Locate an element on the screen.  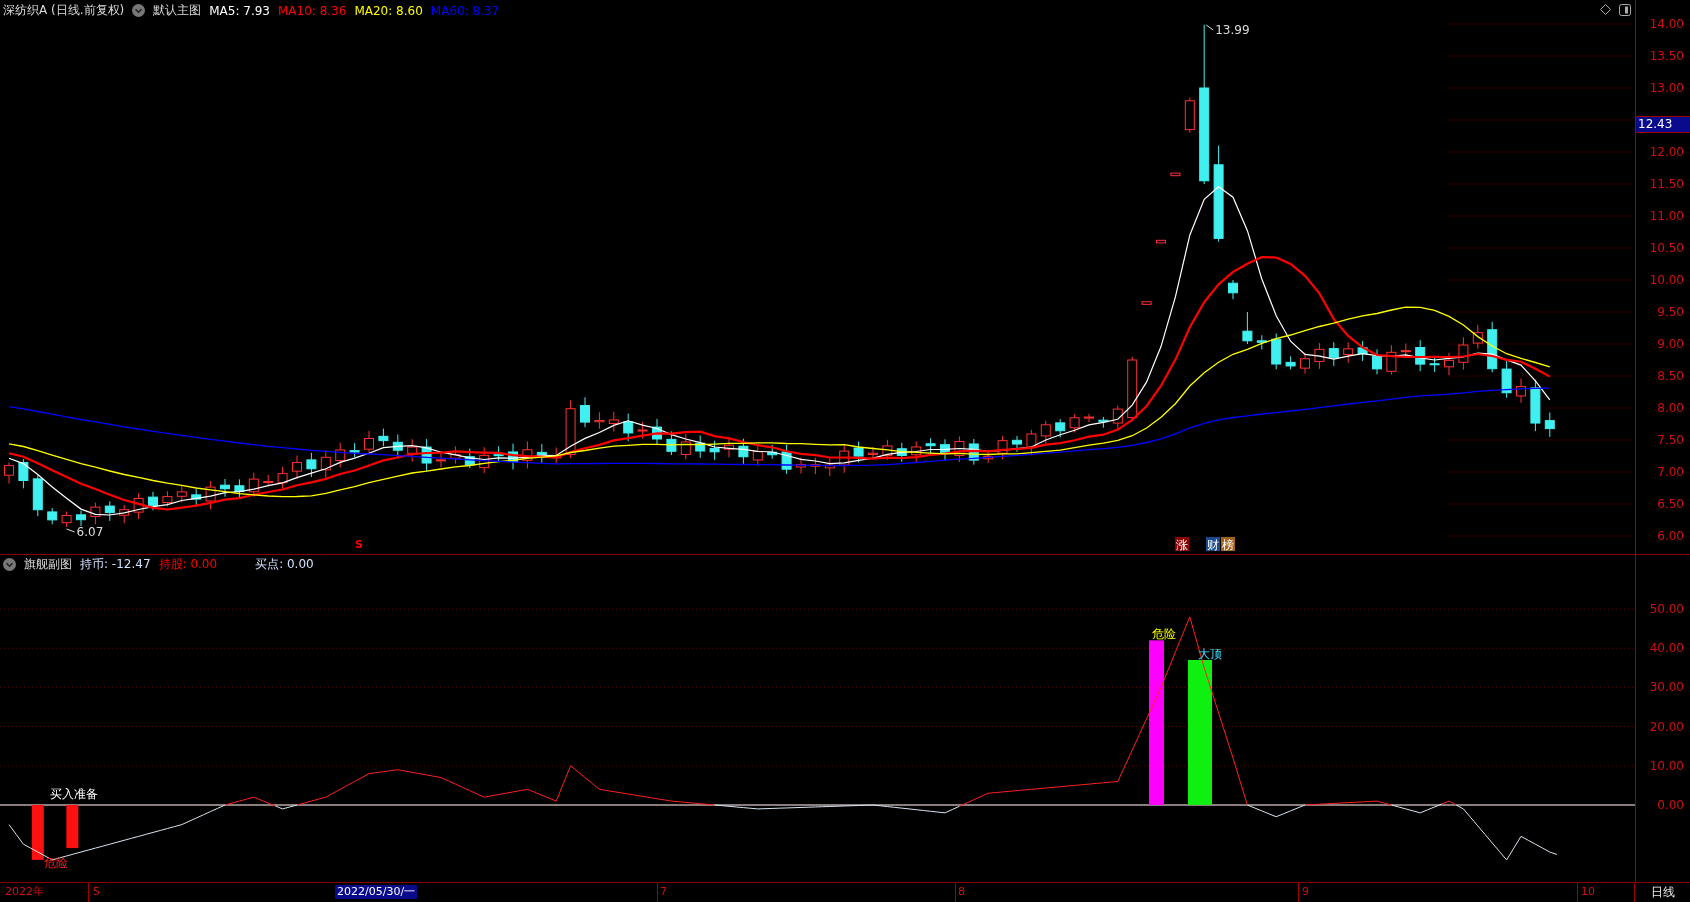
signal-label: 危险 is located at coordinates (56, 863).